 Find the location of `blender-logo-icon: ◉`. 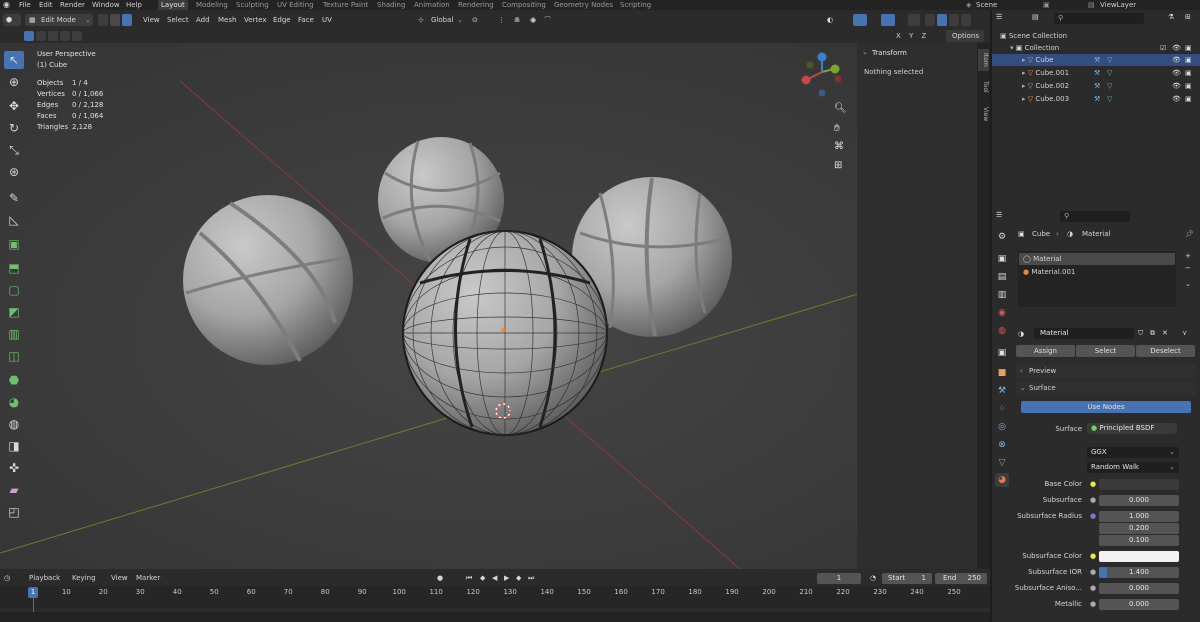

blender-logo-icon: ◉ is located at coordinates (6, 5).